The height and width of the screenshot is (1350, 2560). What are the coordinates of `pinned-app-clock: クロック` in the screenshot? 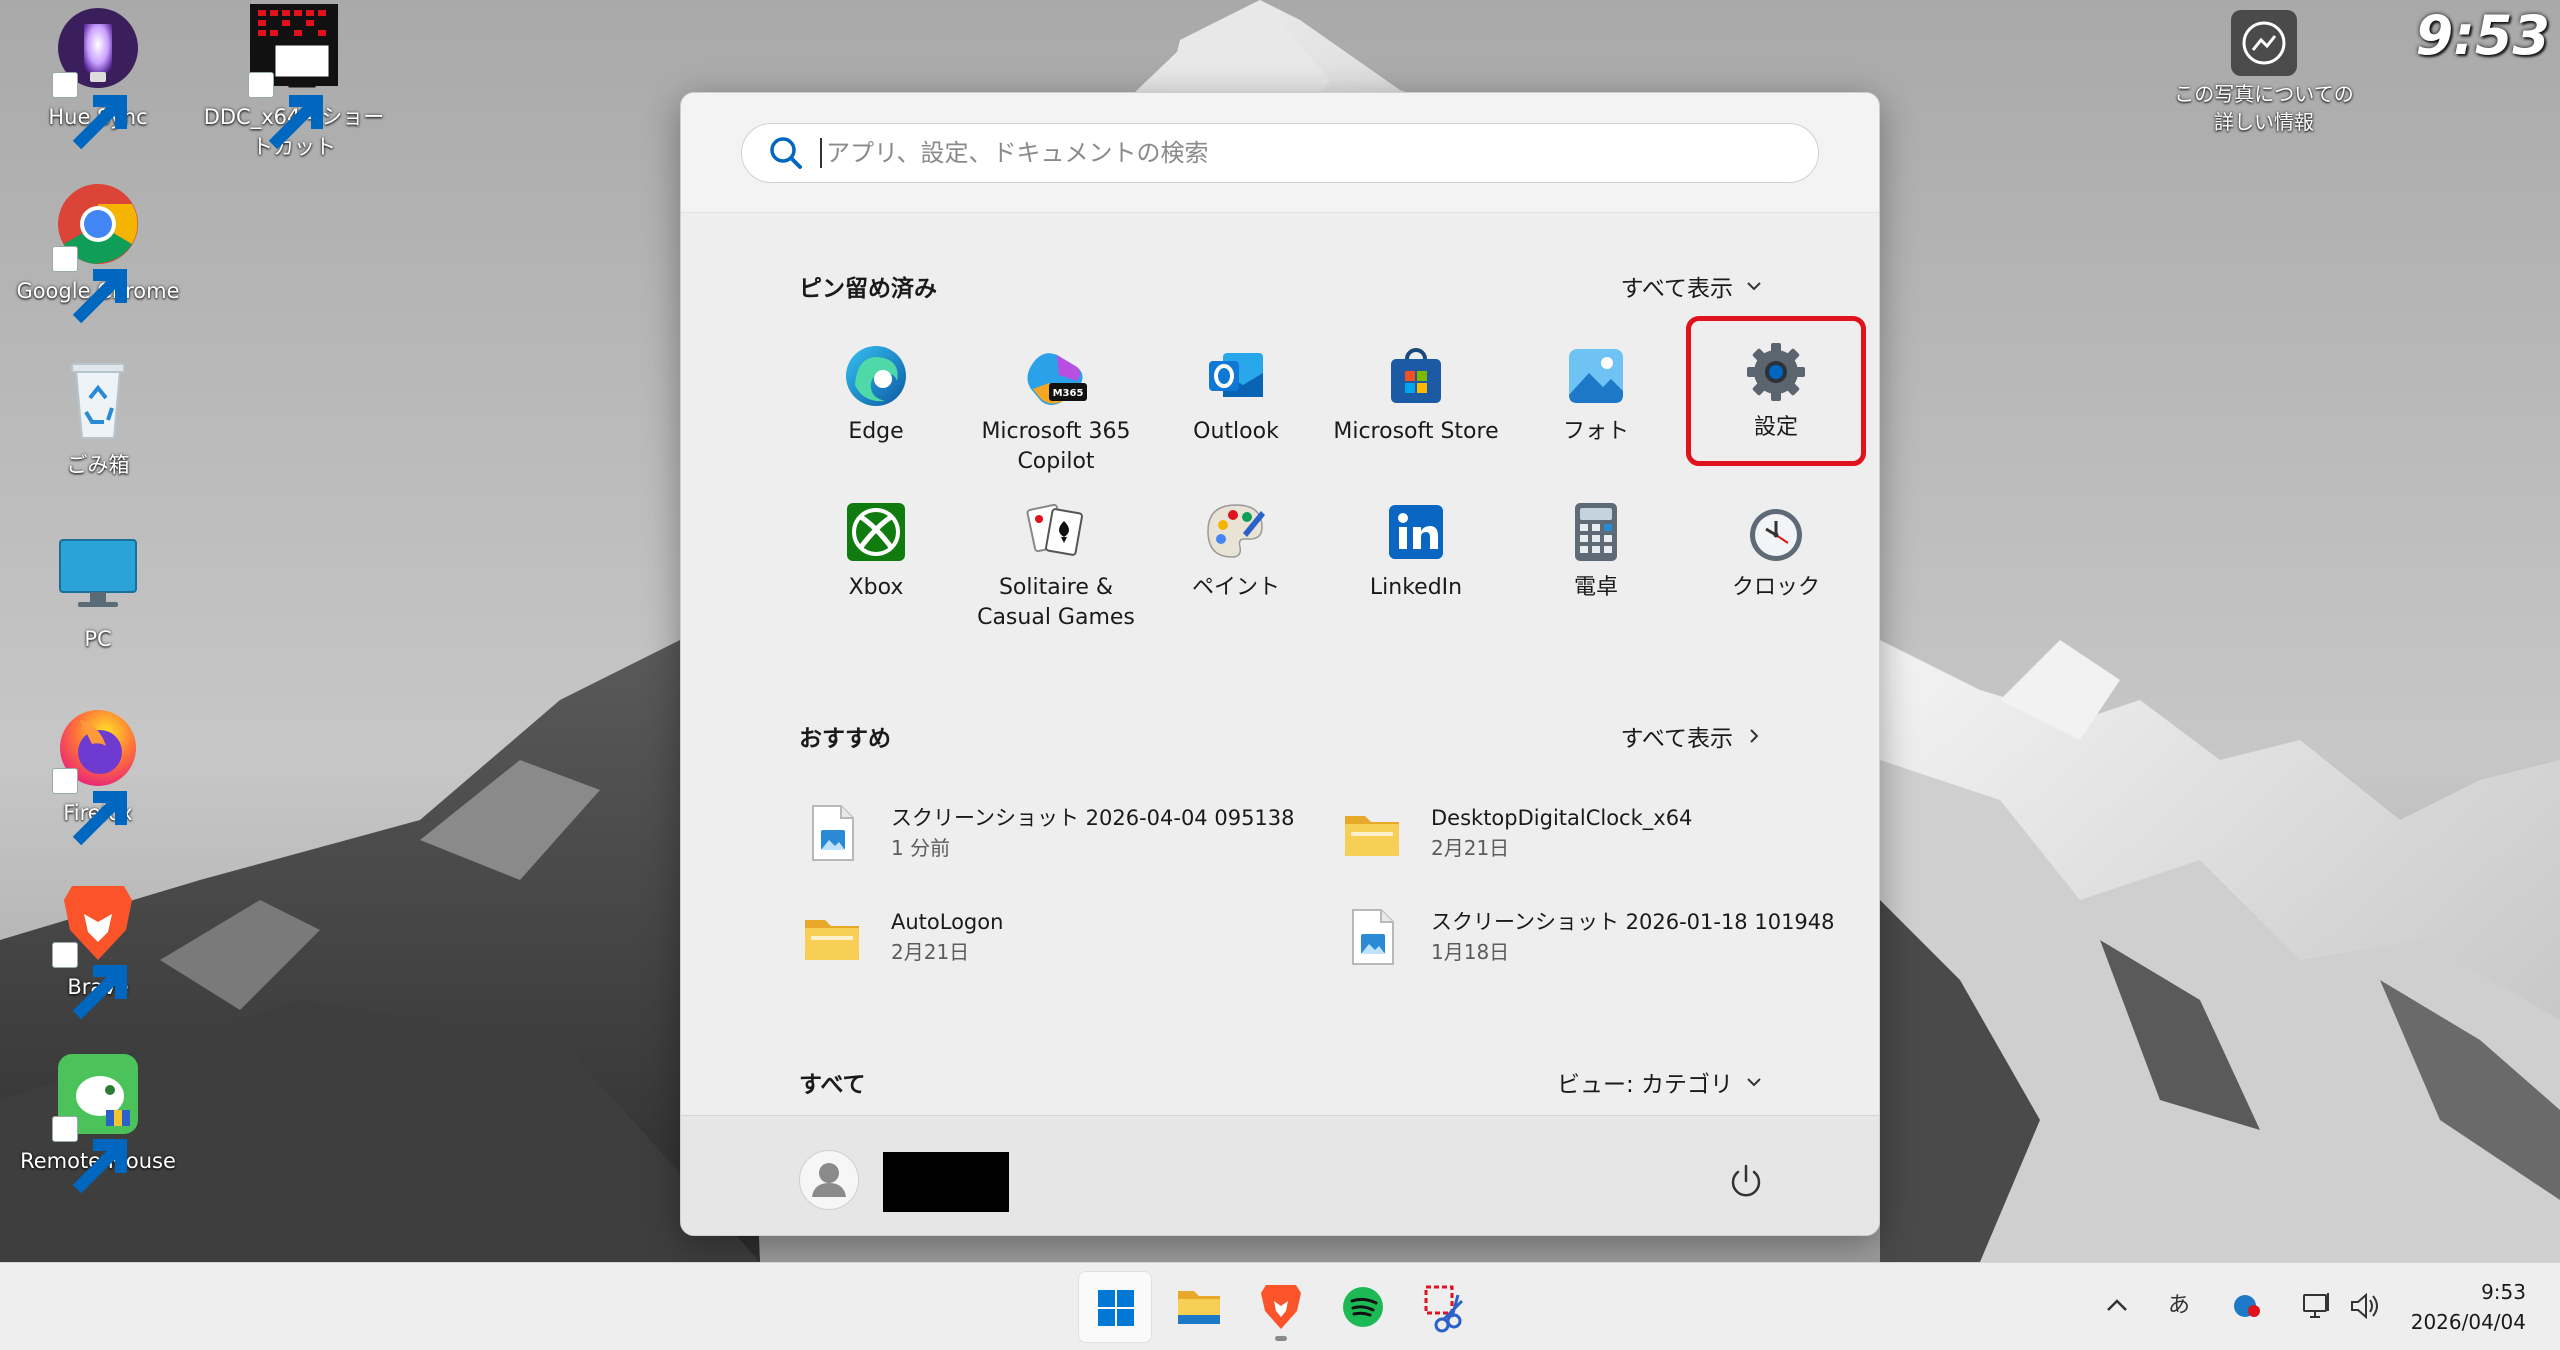 It's located at (1776, 562).